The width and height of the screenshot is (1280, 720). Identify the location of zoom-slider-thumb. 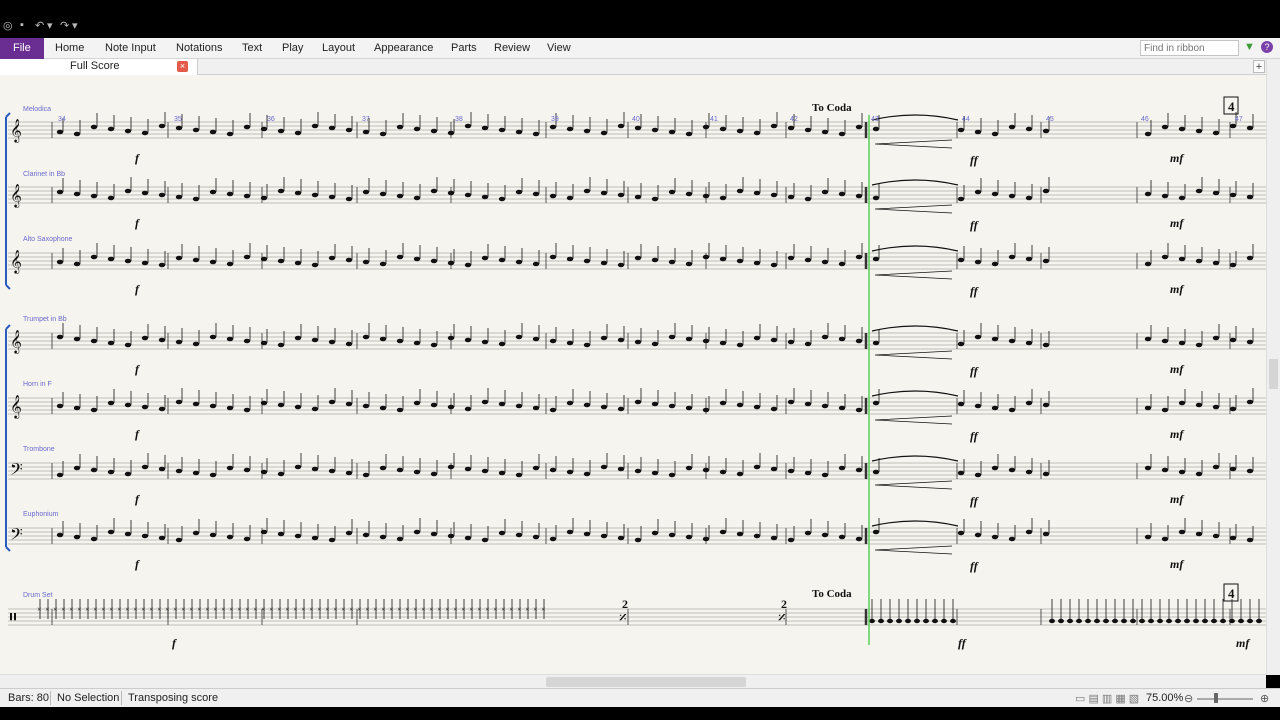
(1216, 698).